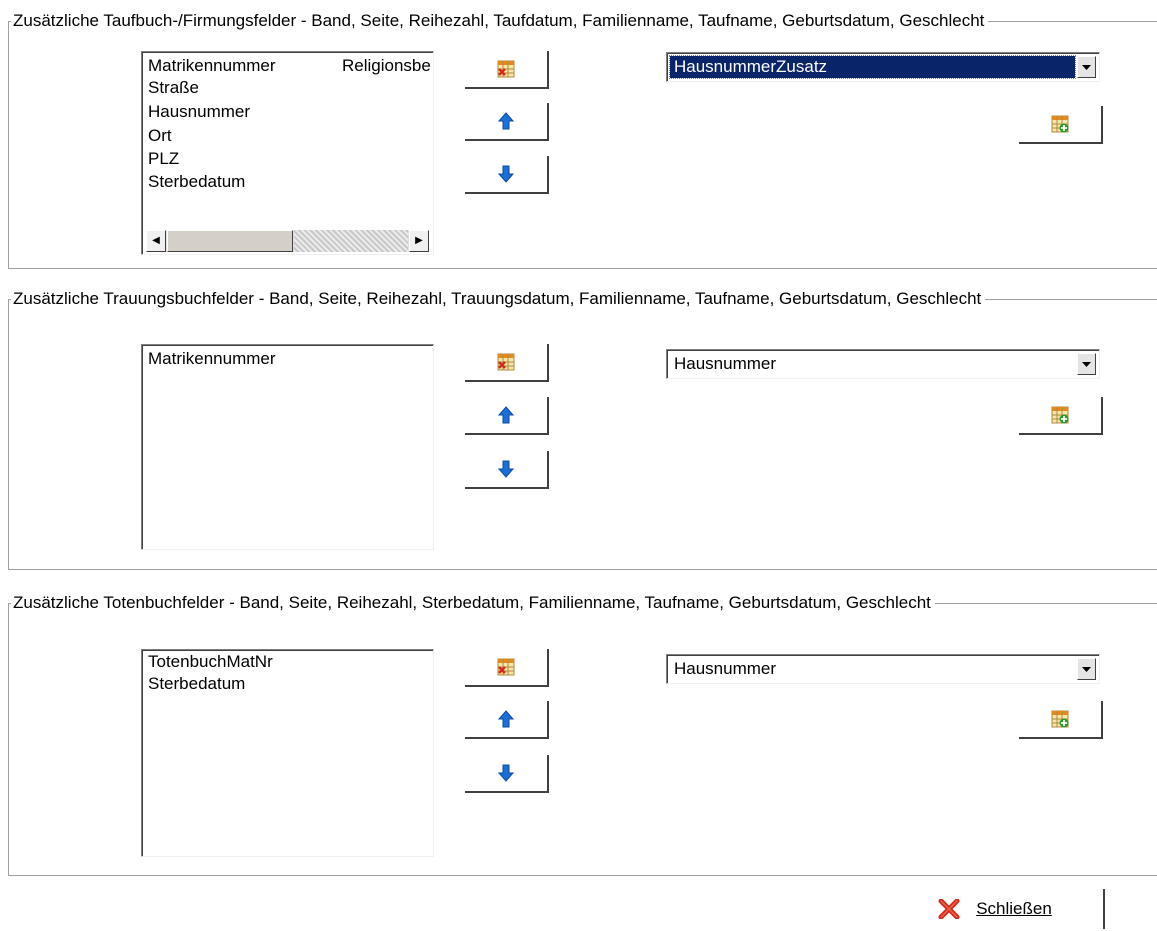  Describe the element at coordinates (1014, 908) in the screenshot. I see `close-button-label: Schließen` at that location.